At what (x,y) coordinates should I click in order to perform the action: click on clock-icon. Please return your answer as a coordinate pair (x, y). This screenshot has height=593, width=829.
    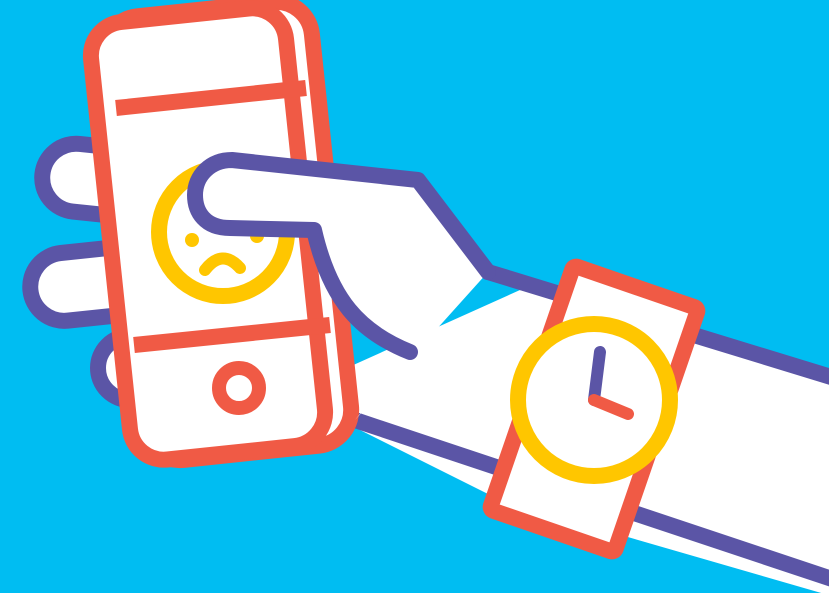
    Looking at the image, I should click on (594, 400).